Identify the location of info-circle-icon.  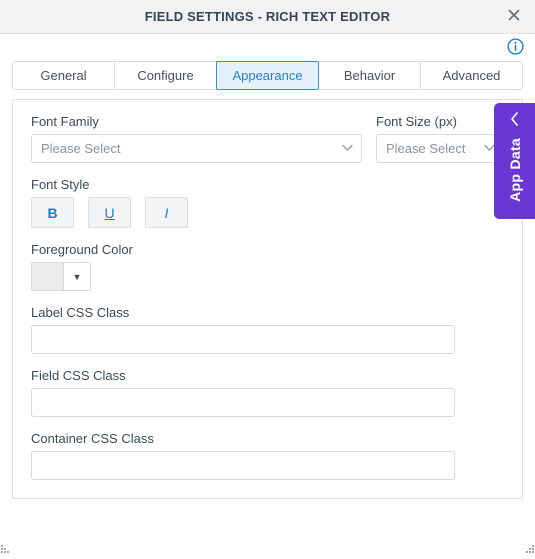
(515, 46).